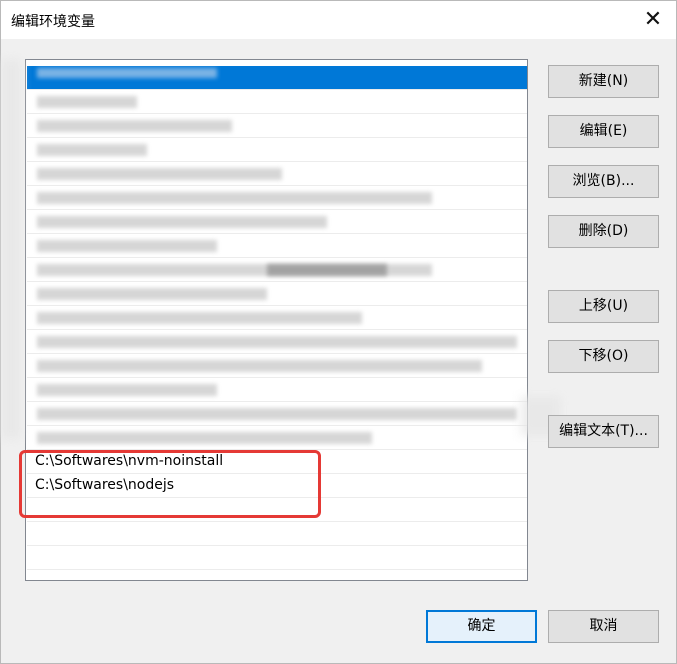 This screenshot has height=664, width=677. I want to click on title-bar: 编辑环境变量 ✕, so click(338, 20).